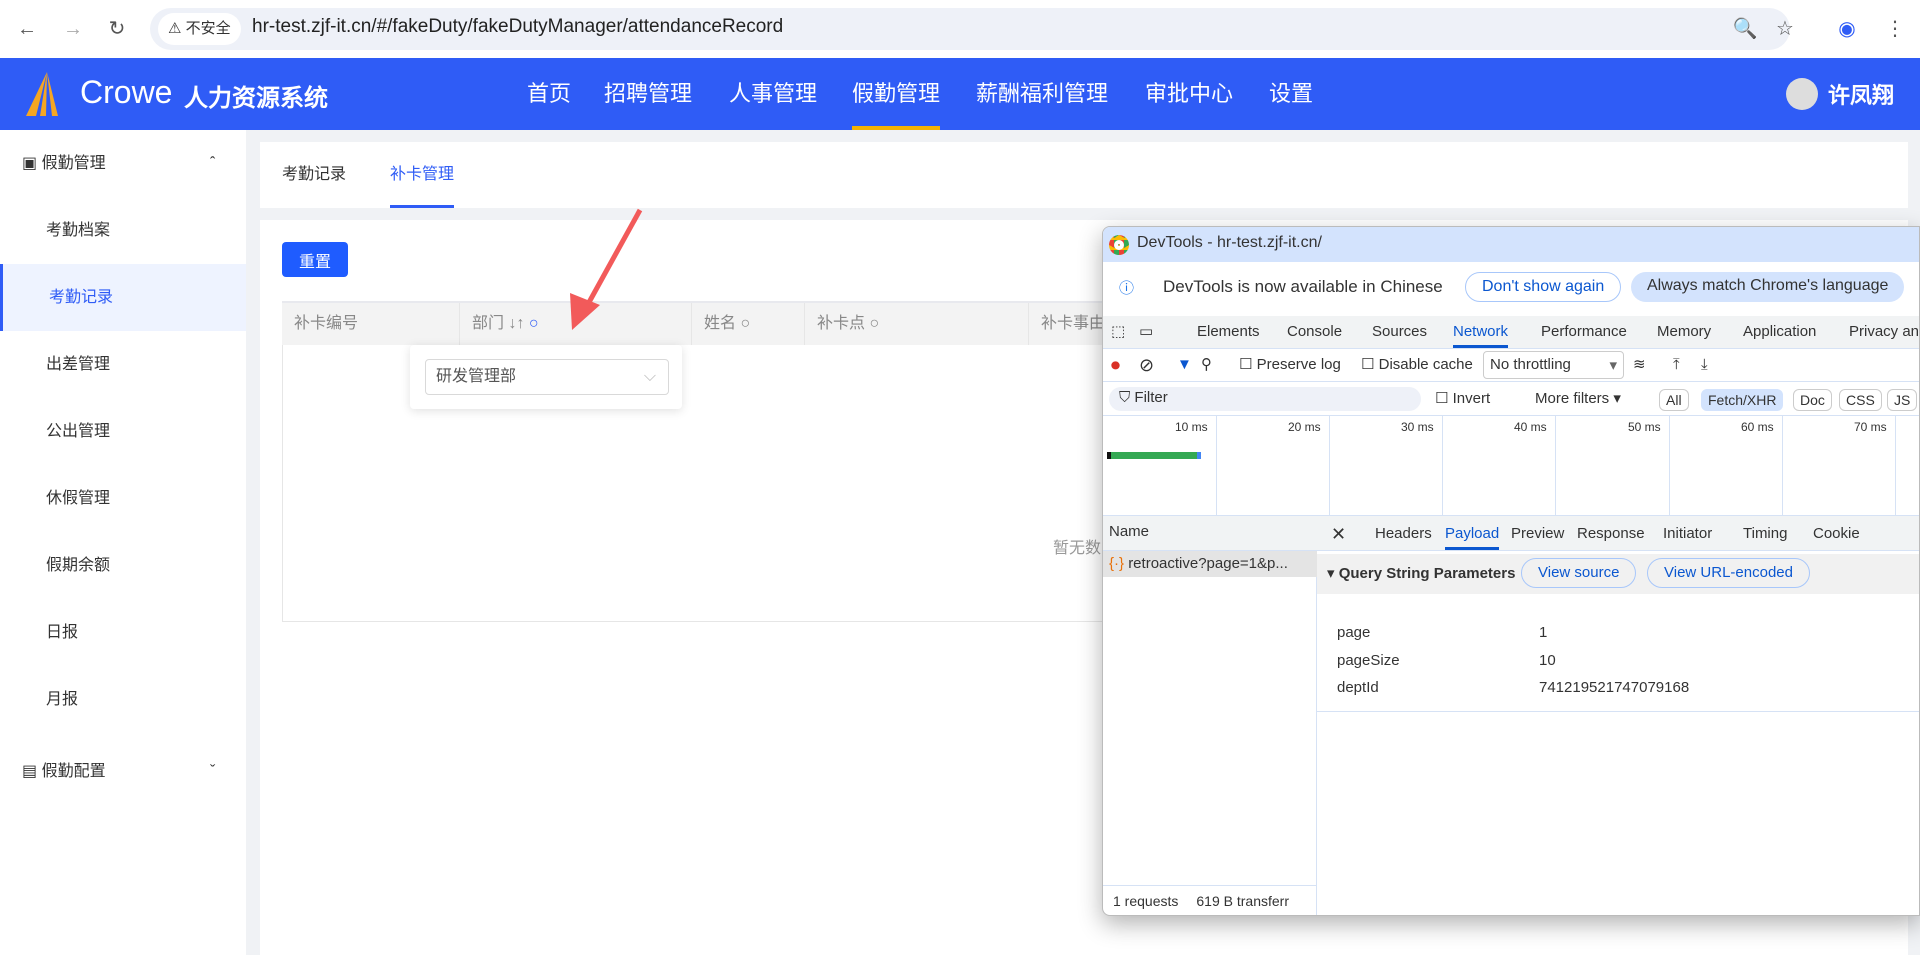 The height and width of the screenshot is (955, 1920). Describe the element at coordinates (1403, 534) in the screenshot. I see `tab-headers: Headers` at that location.